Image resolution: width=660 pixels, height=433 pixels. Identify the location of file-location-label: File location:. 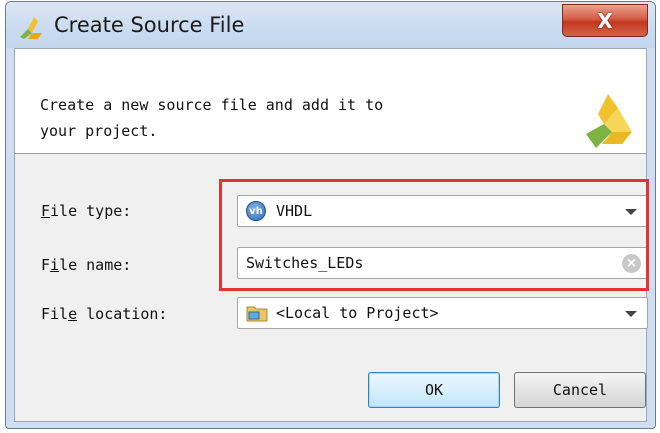
(104, 314).